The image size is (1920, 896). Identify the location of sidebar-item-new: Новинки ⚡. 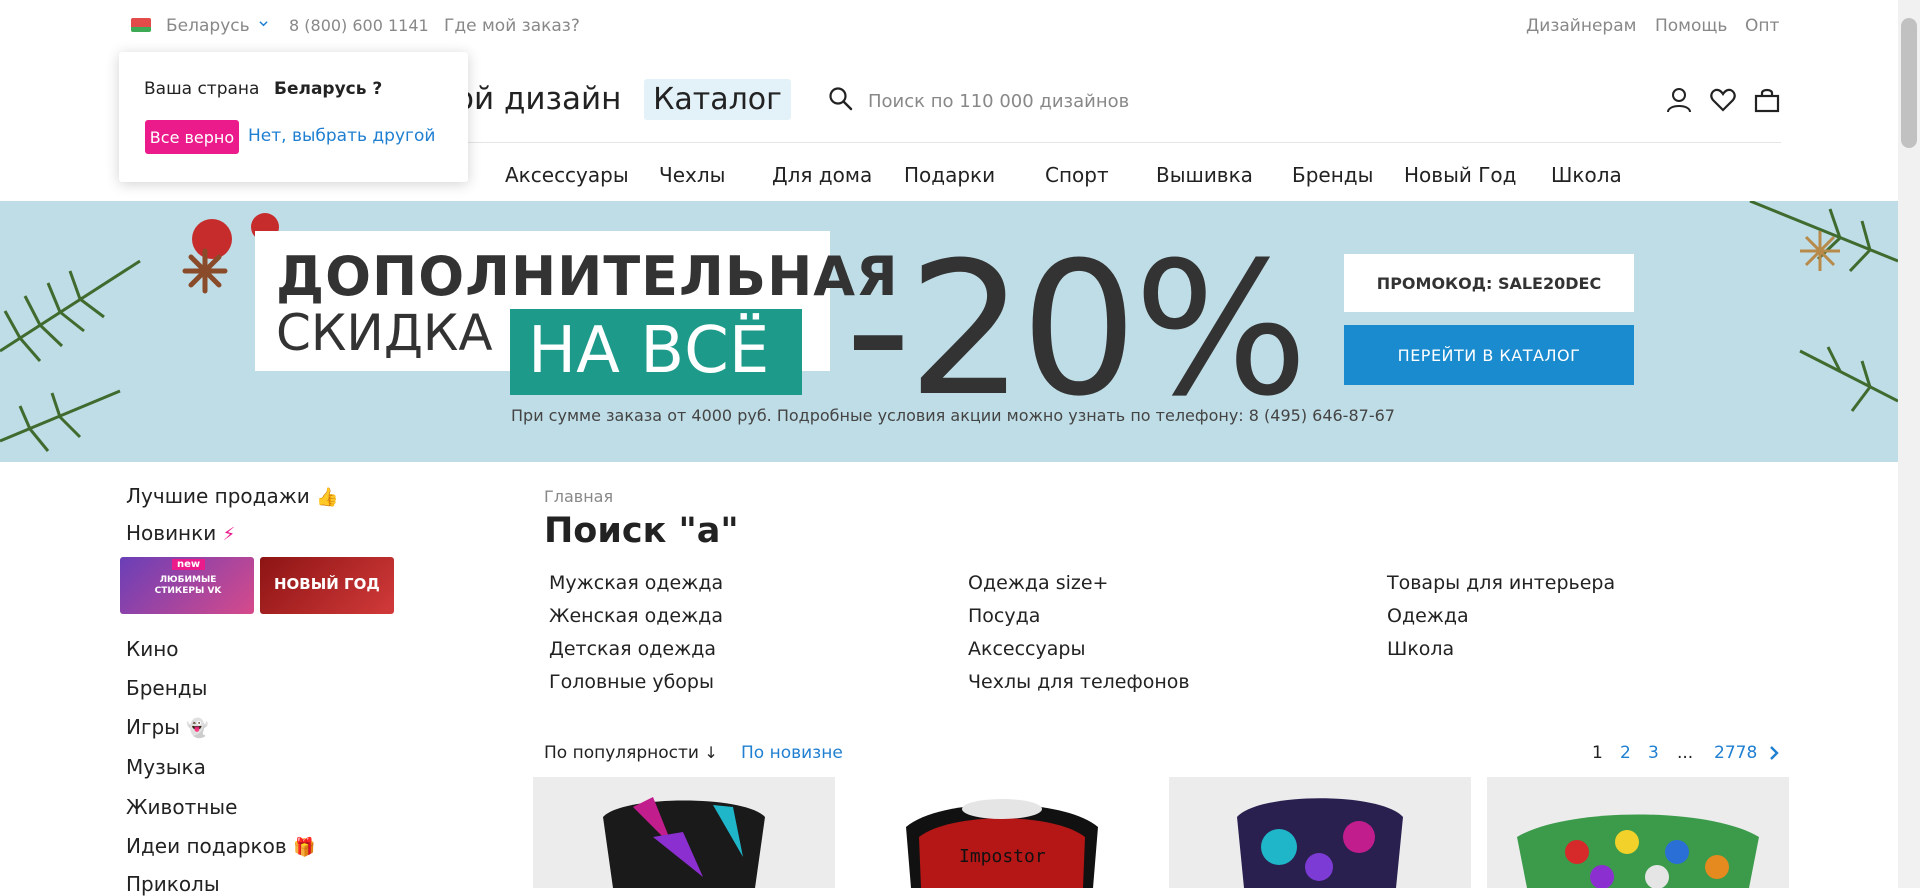
(180, 533).